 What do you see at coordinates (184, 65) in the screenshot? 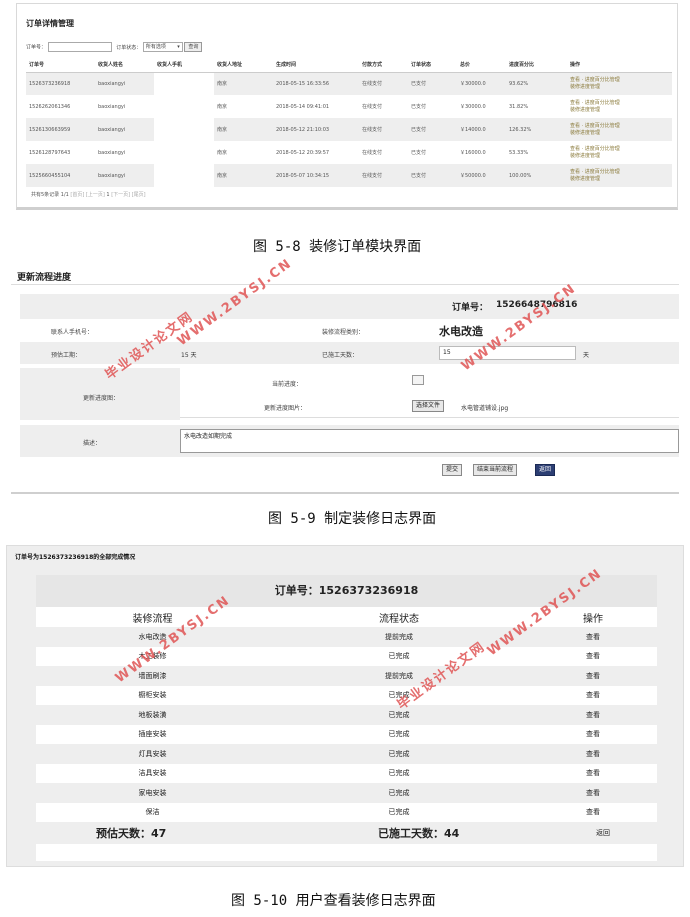
I see `column-header: 收货人手机` at bounding box center [184, 65].